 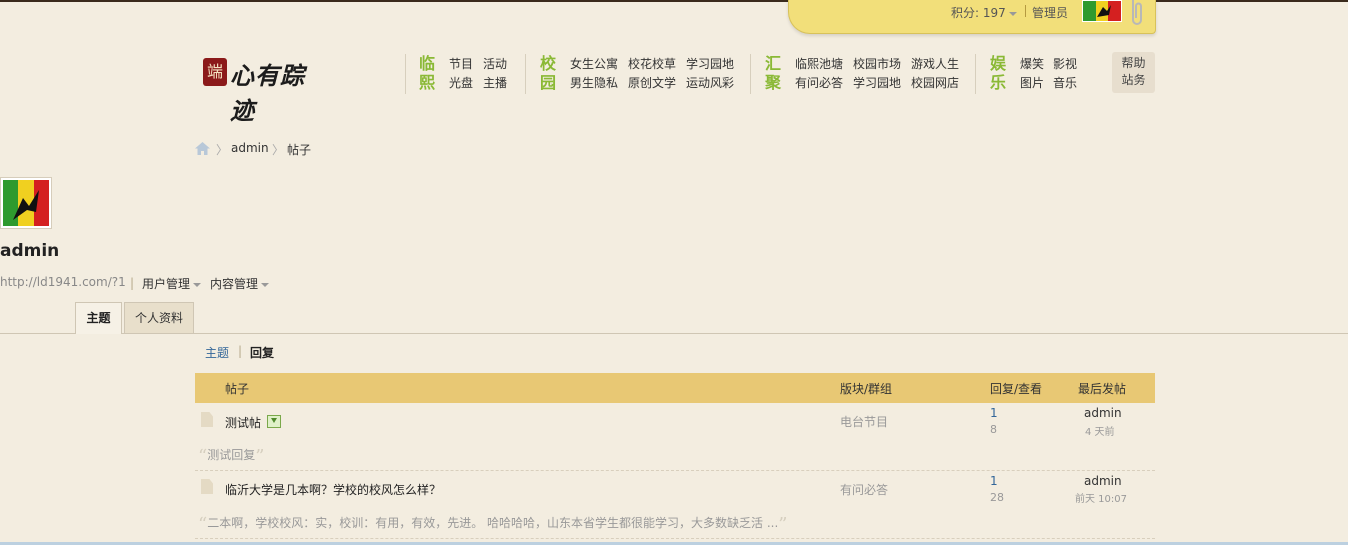 I want to click on post-title-link: 测试帖, so click(x=253, y=422).